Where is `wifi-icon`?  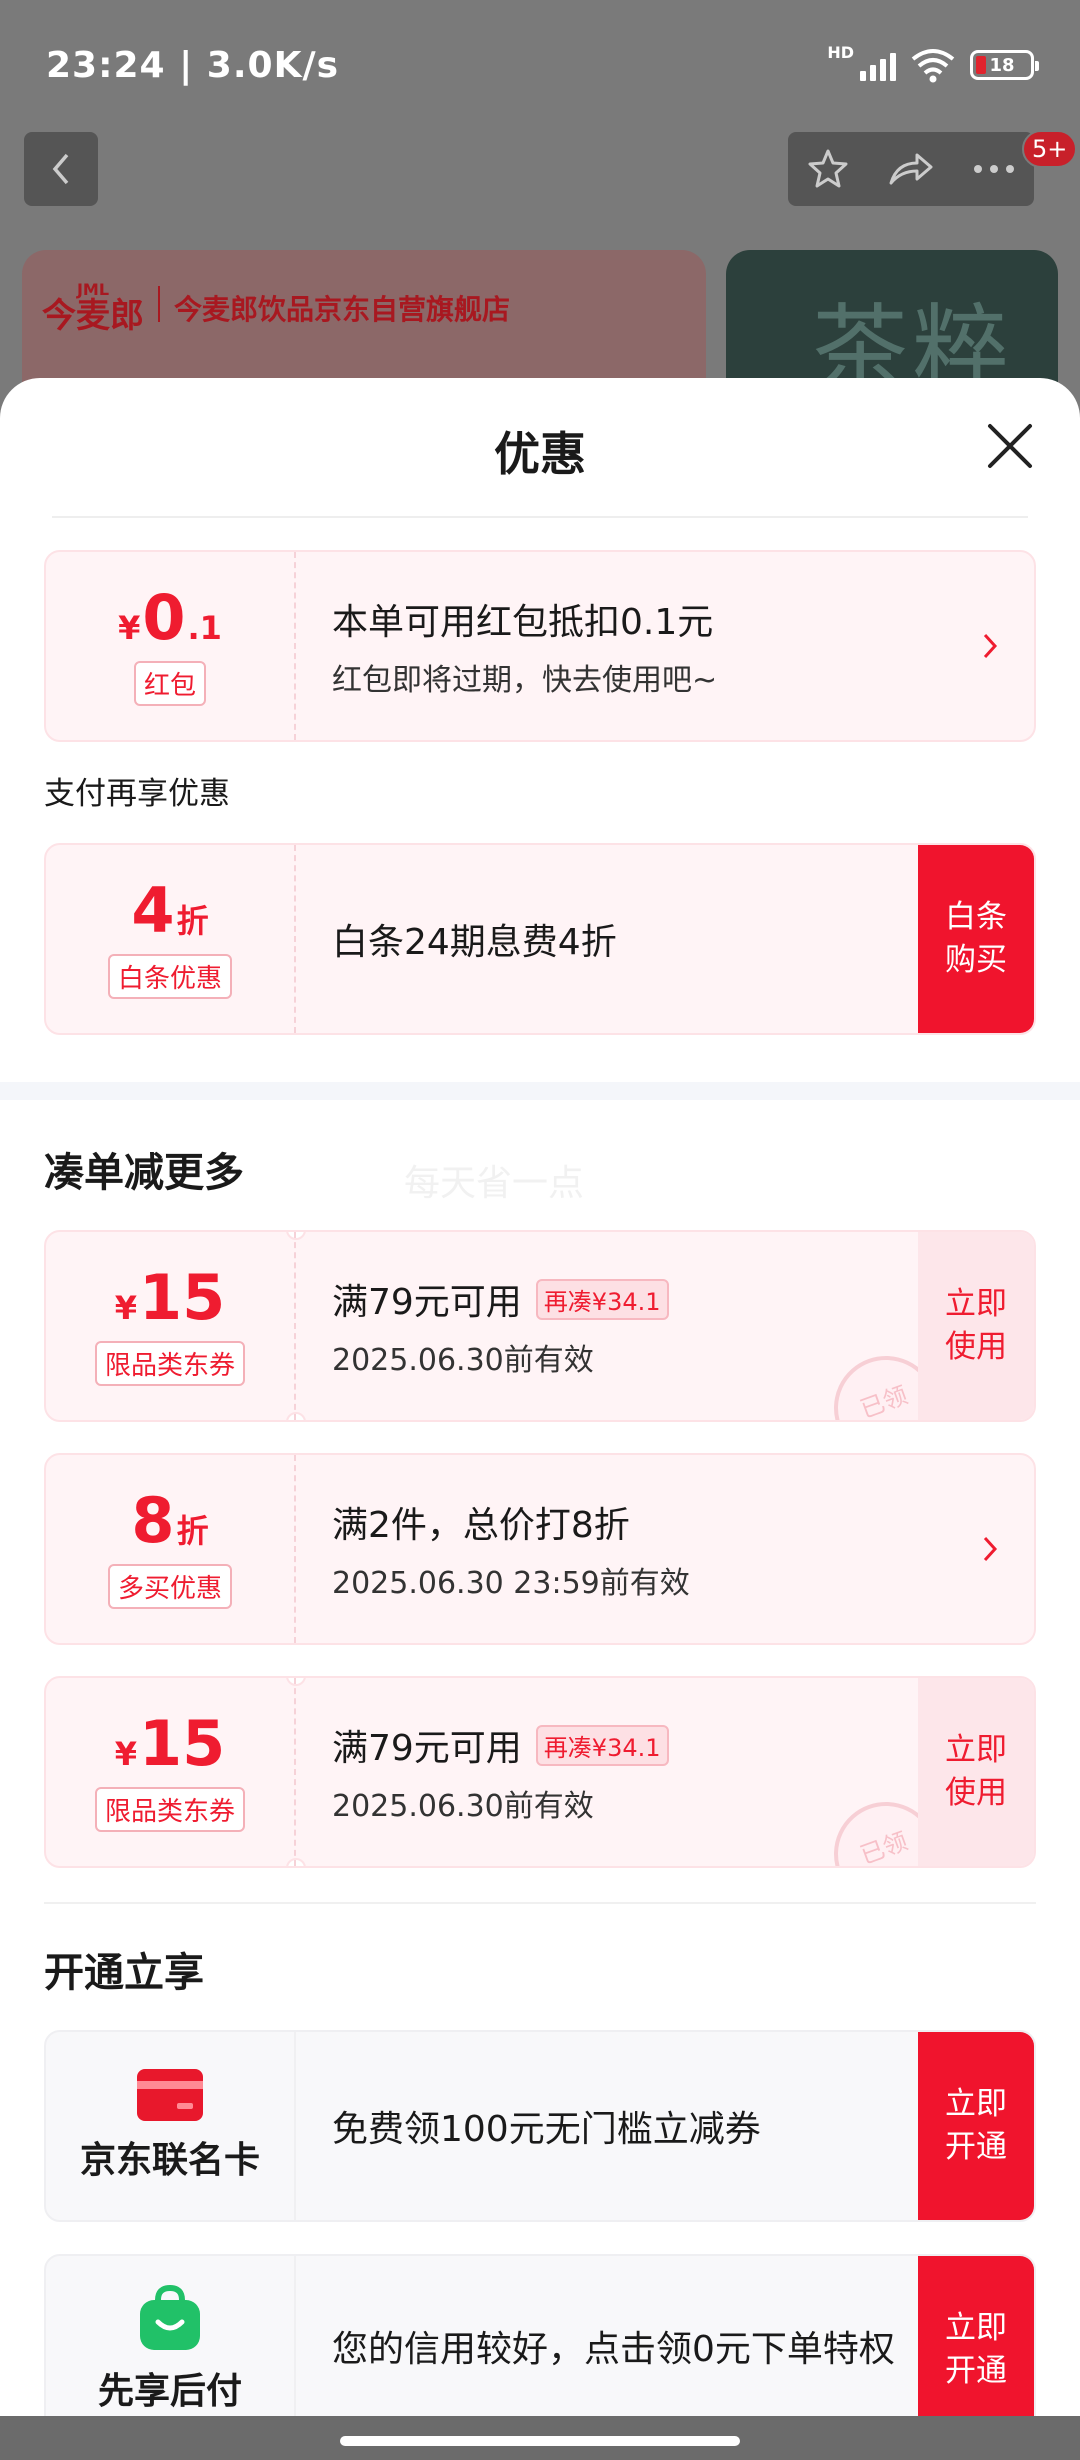
wifi-icon is located at coordinates (933, 66).